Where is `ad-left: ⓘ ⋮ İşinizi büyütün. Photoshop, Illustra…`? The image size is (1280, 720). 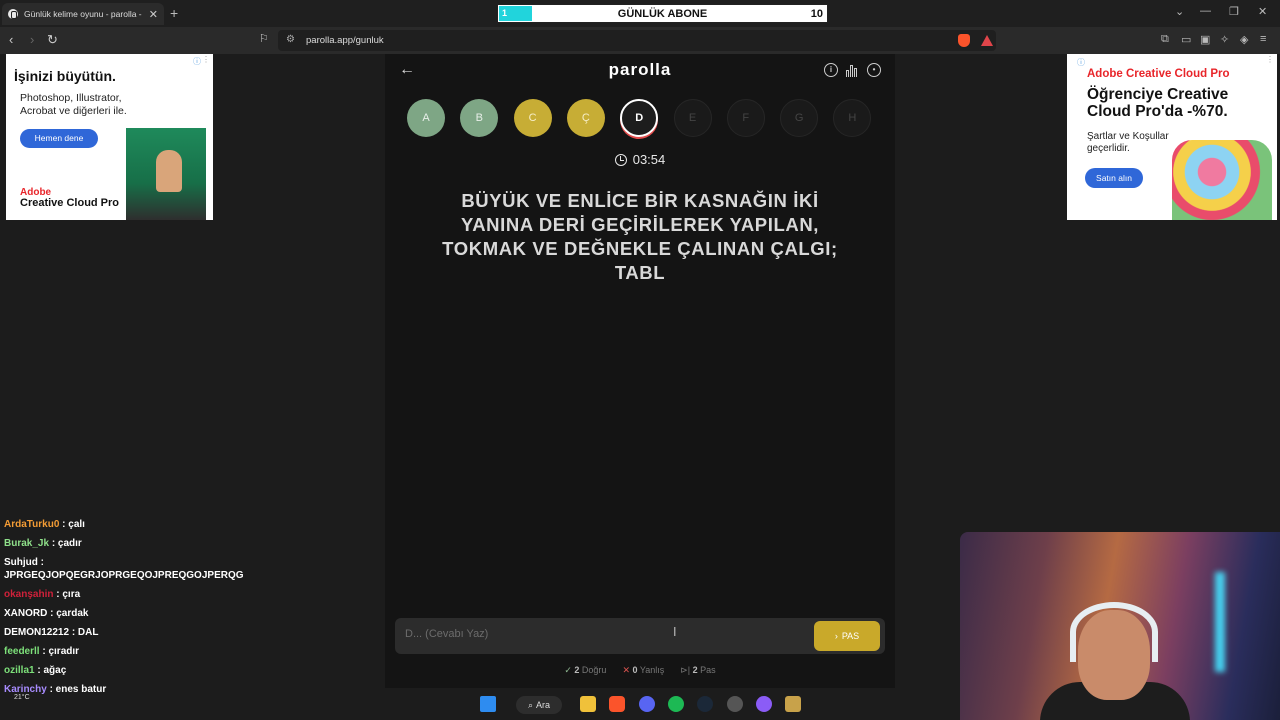
ad-left: ⓘ ⋮ İşinizi büyütün. Photoshop, Illustra… is located at coordinates (109, 137).